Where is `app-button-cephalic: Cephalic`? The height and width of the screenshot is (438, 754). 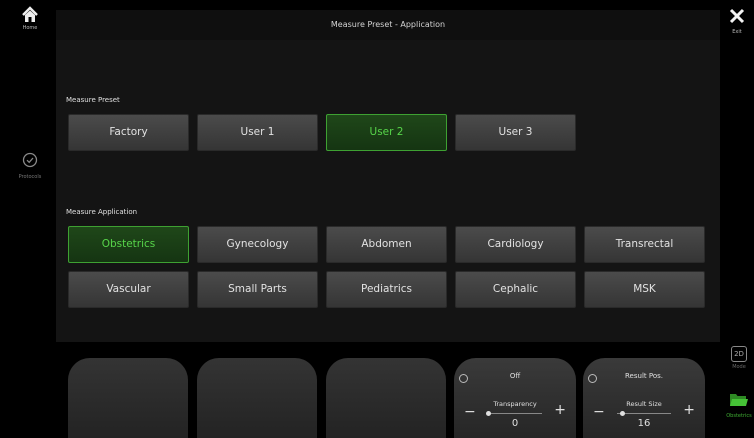 app-button-cephalic: Cephalic is located at coordinates (515, 289).